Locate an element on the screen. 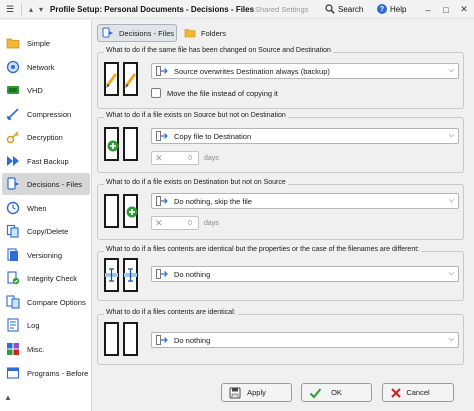 The image size is (474, 411). maximize-button: □ is located at coordinates (446, 9).